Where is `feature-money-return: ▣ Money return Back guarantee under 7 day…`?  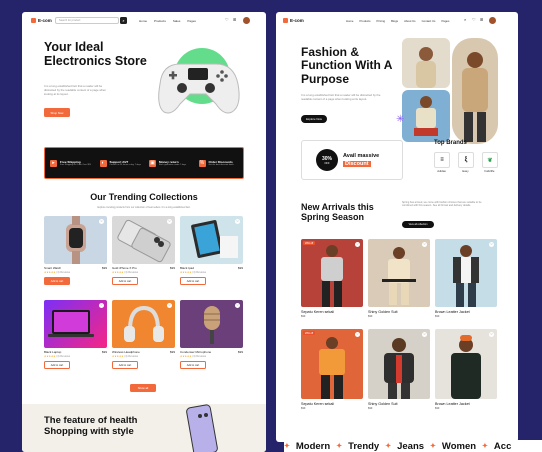 feature-money-return: ▣ Money return Back guarantee under 7 day… is located at coordinates (169, 163).